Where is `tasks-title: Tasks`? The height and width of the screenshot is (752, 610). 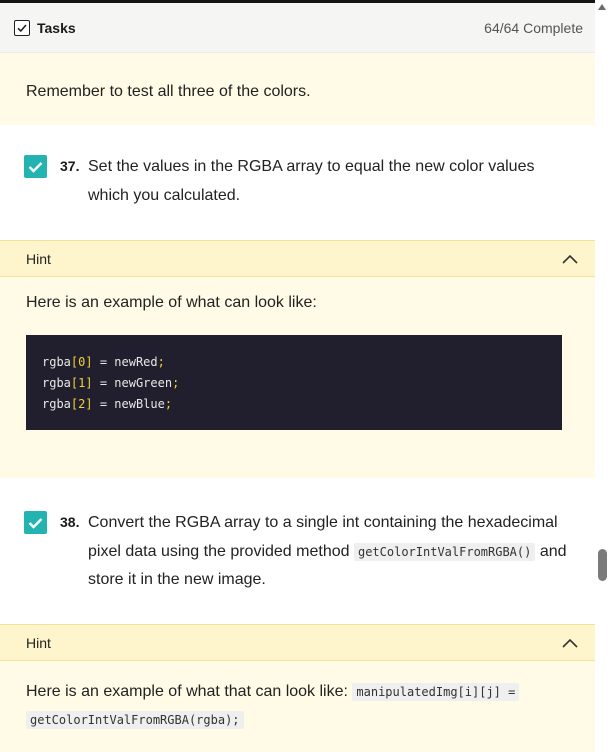 tasks-title: Tasks is located at coordinates (56, 27).